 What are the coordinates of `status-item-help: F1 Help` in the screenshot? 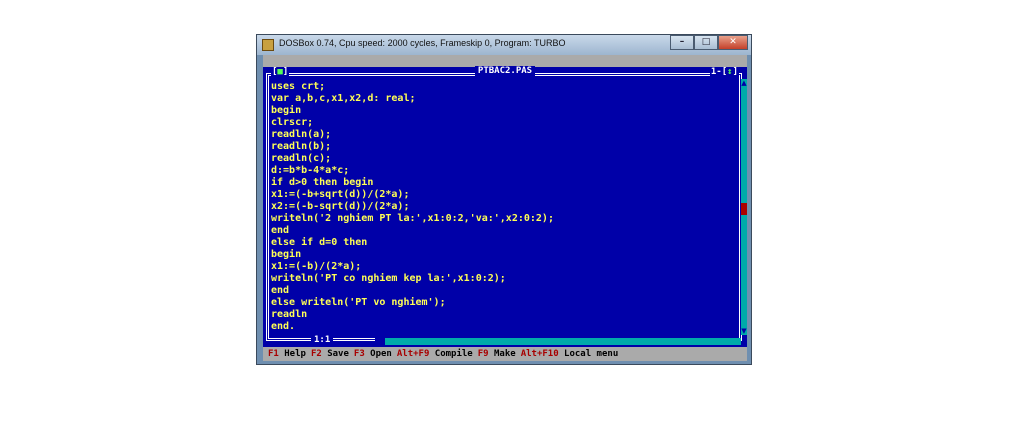 It's located at (287, 354).